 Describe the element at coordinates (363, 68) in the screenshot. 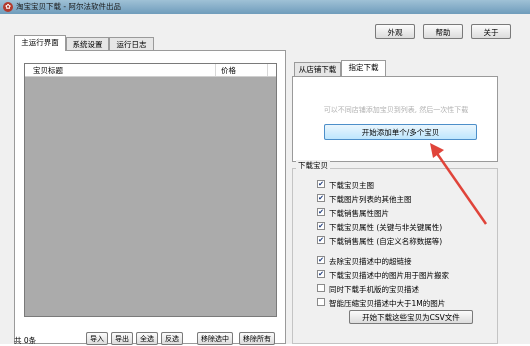

I see `tab-specify-download: 指定下载` at that location.